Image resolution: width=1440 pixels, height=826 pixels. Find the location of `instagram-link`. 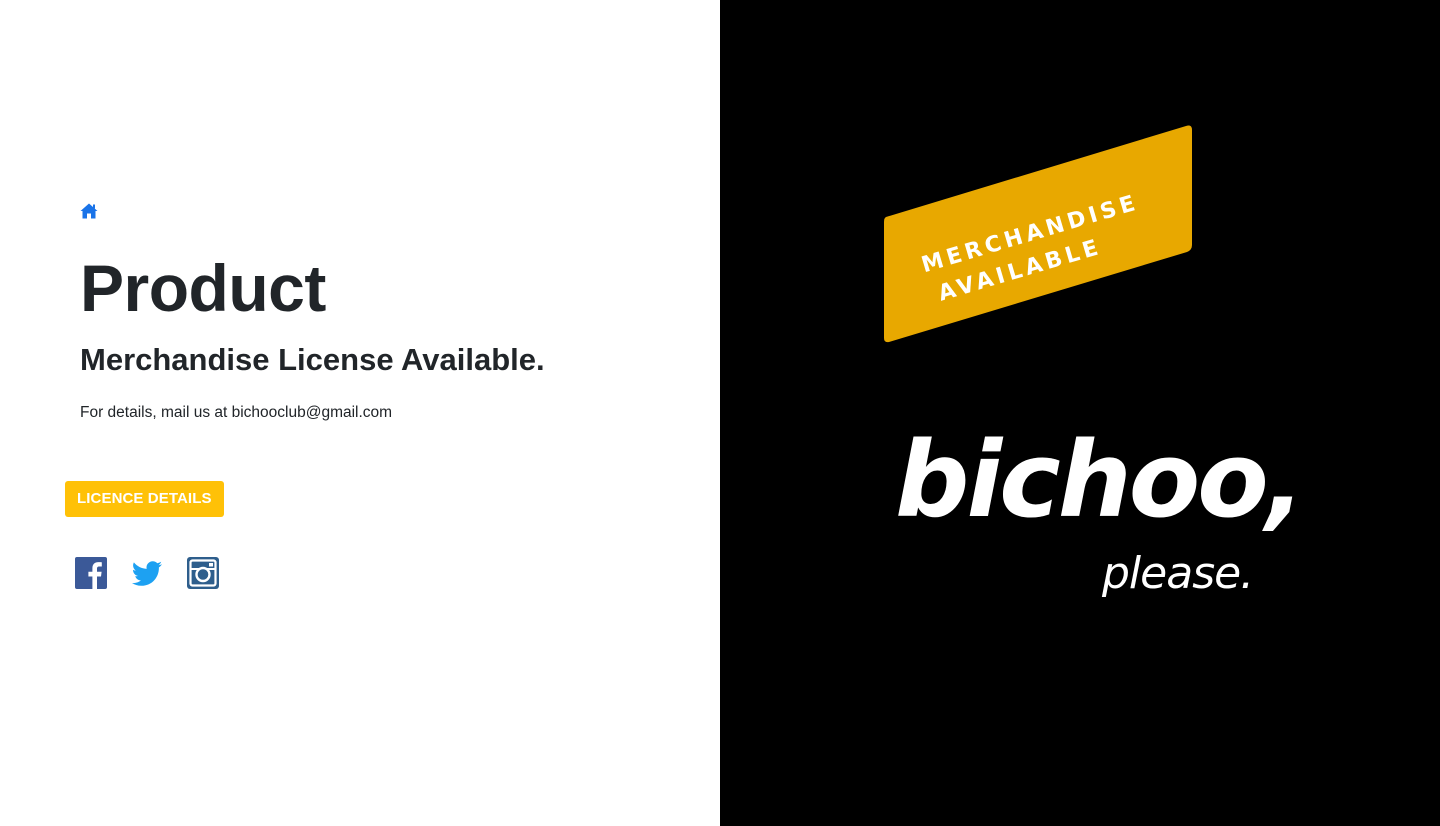

instagram-link is located at coordinates (203, 573).